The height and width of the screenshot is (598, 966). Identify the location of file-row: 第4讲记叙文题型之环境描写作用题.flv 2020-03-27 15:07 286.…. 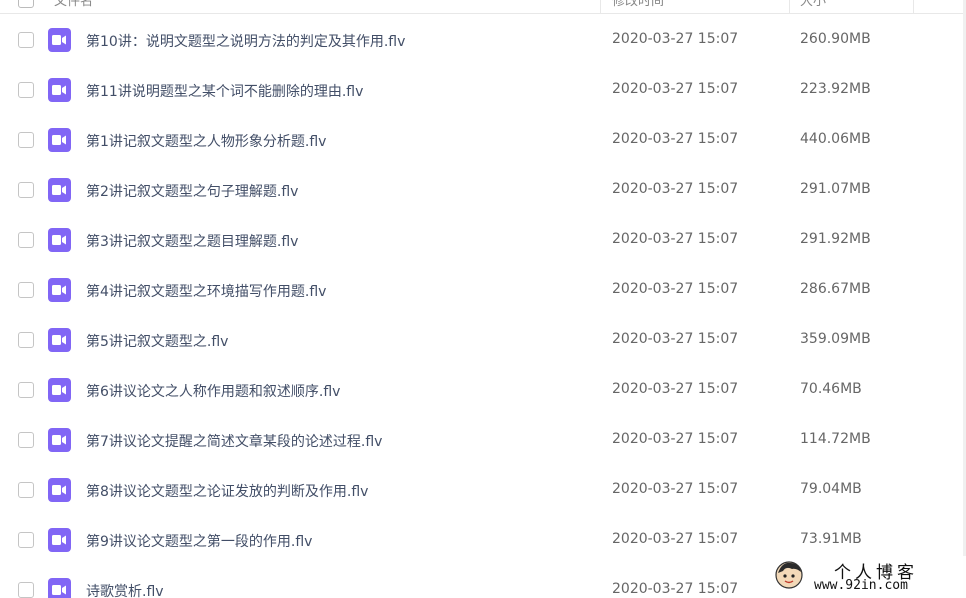
(483, 290).